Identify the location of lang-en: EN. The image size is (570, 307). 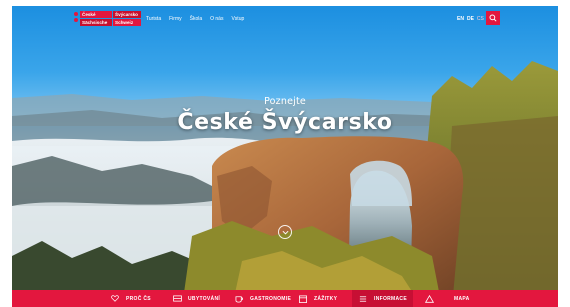
(460, 19).